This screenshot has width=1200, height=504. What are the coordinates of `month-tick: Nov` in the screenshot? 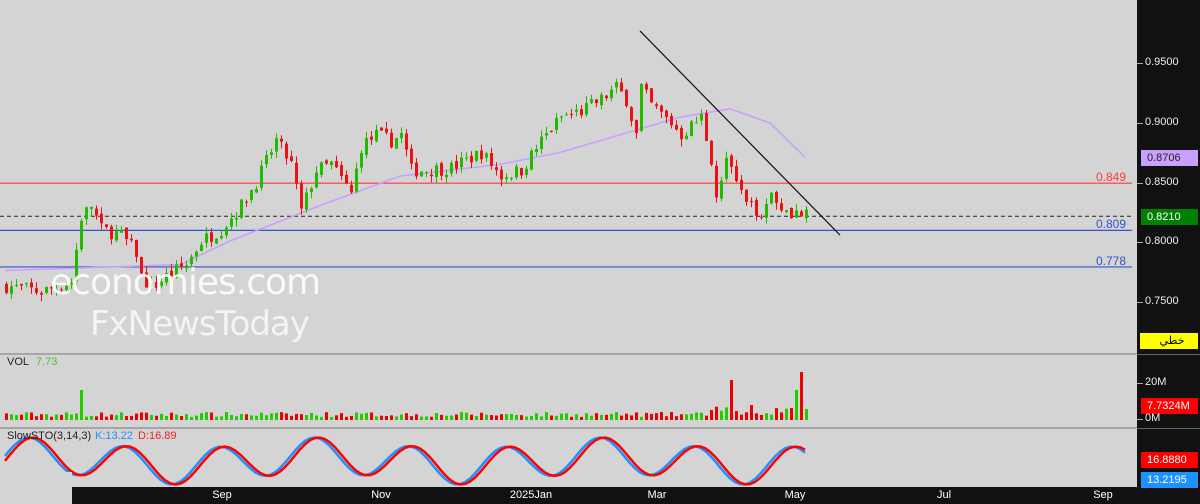 It's located at (381, 495).